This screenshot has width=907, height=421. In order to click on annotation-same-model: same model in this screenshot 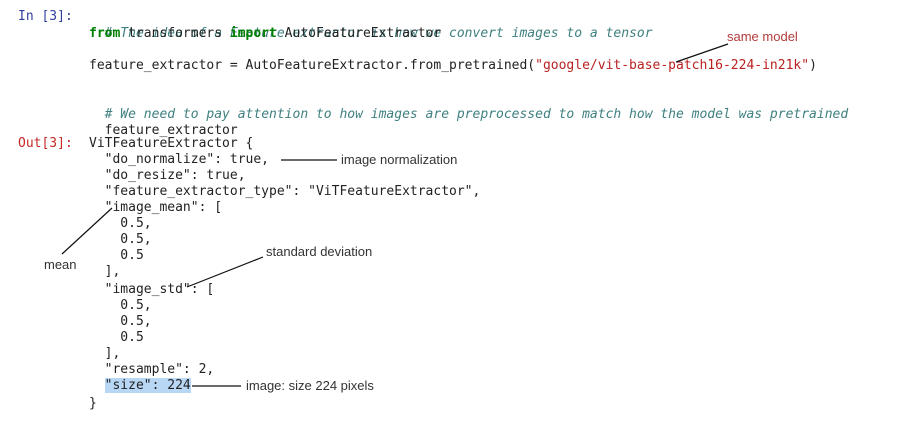, I will do `click(762, 36)`.